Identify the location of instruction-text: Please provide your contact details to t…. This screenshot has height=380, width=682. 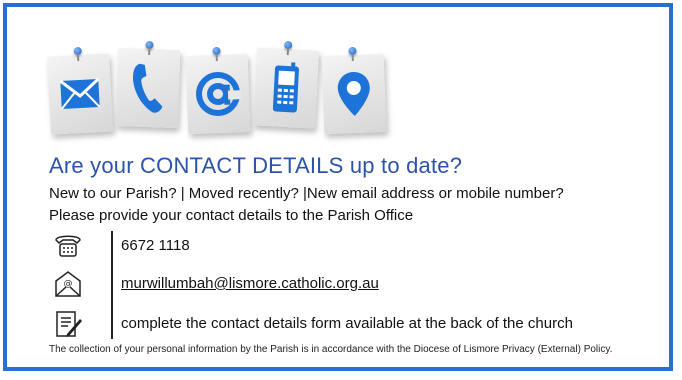
(231, 215).